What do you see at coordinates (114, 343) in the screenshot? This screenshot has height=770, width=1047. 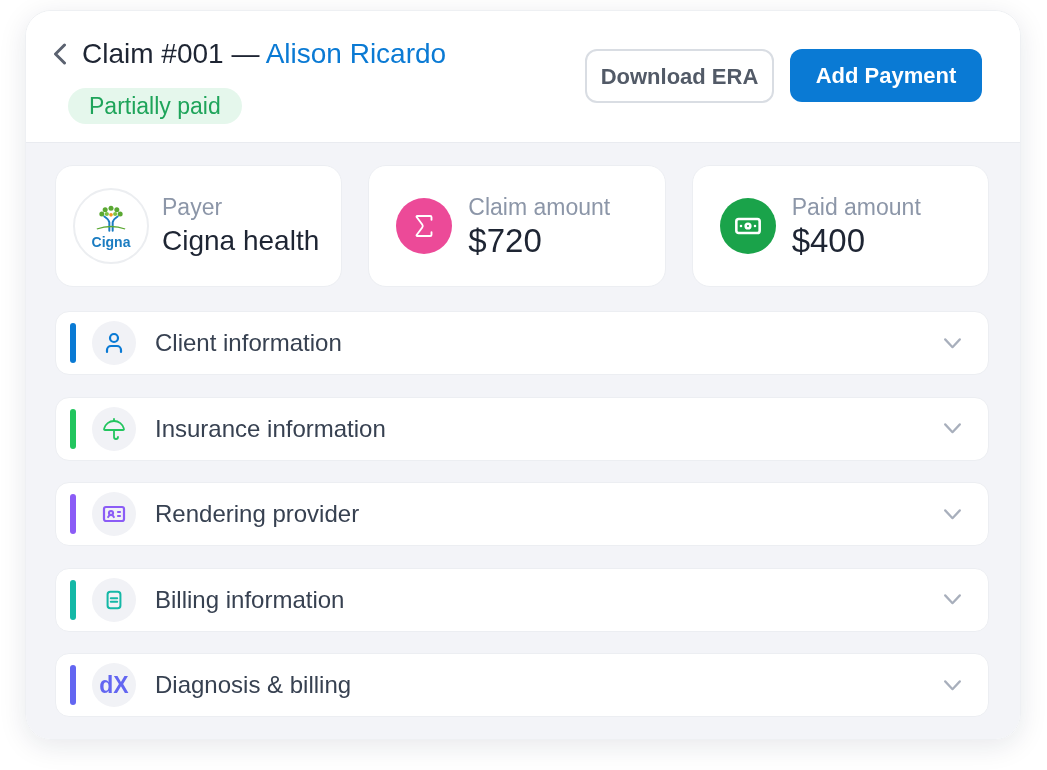 I see `user-icon` at bounding box center [114, 343].